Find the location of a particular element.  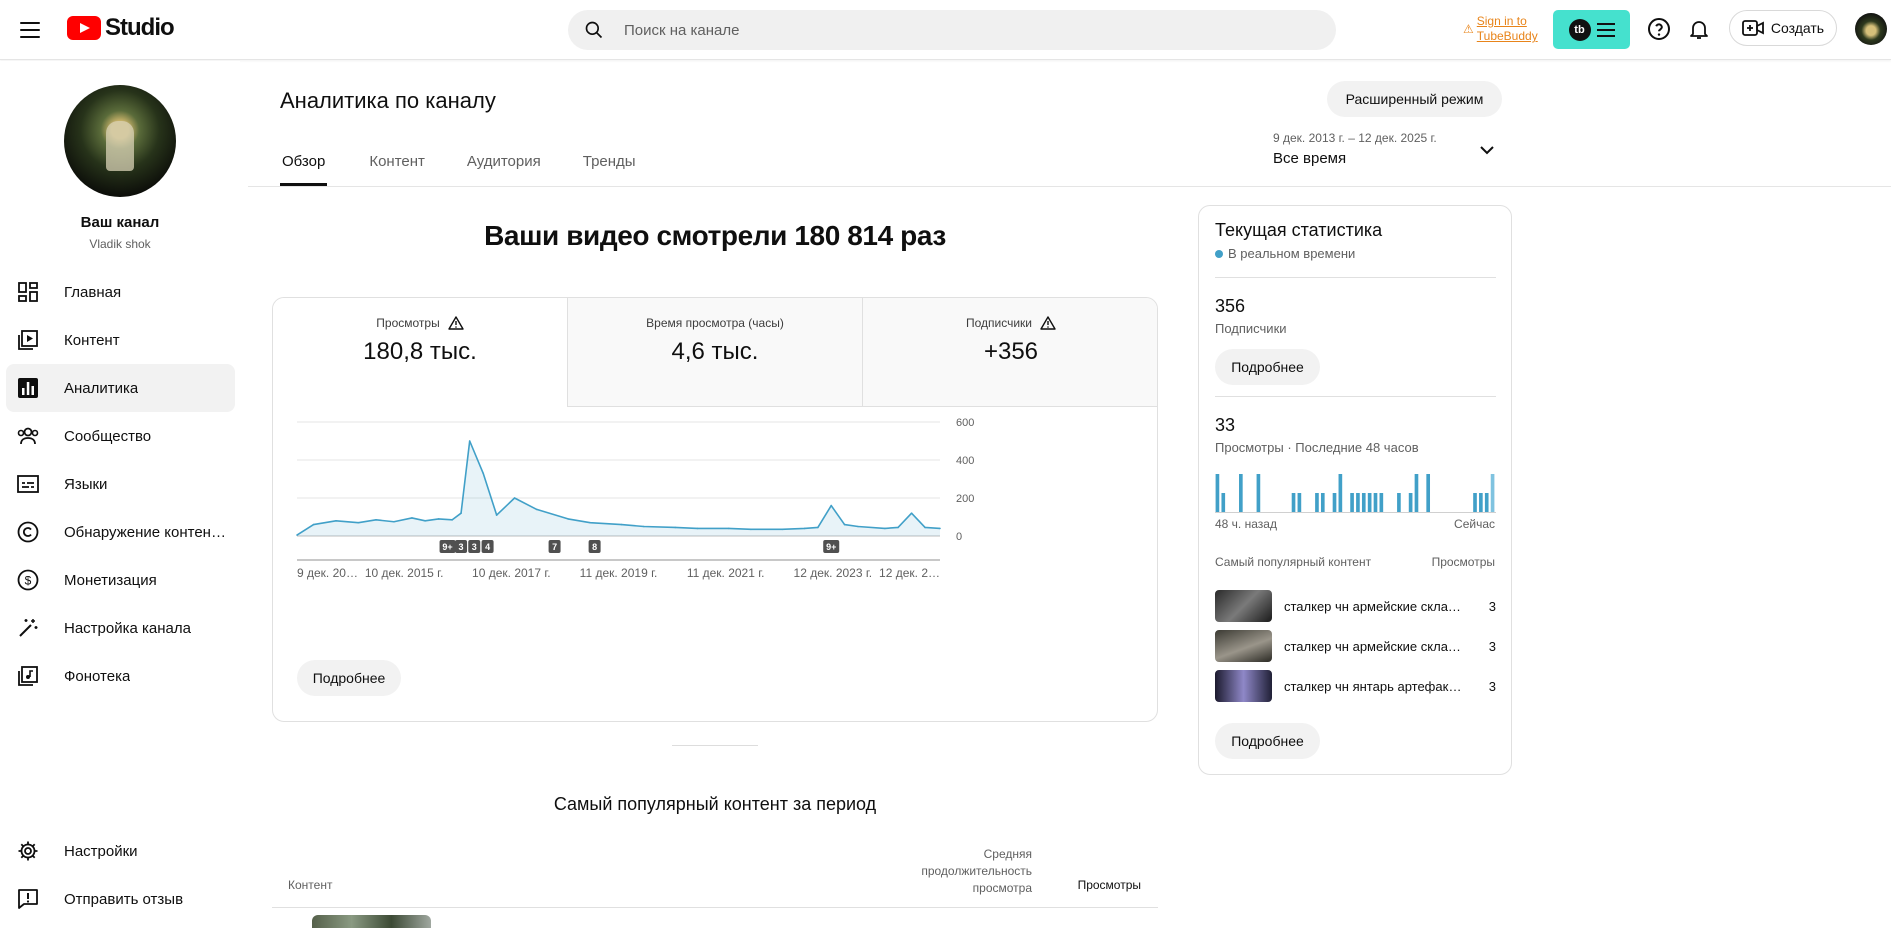

popular-content-title: Самый популярный контент за период is located at coordinates (715, 804).